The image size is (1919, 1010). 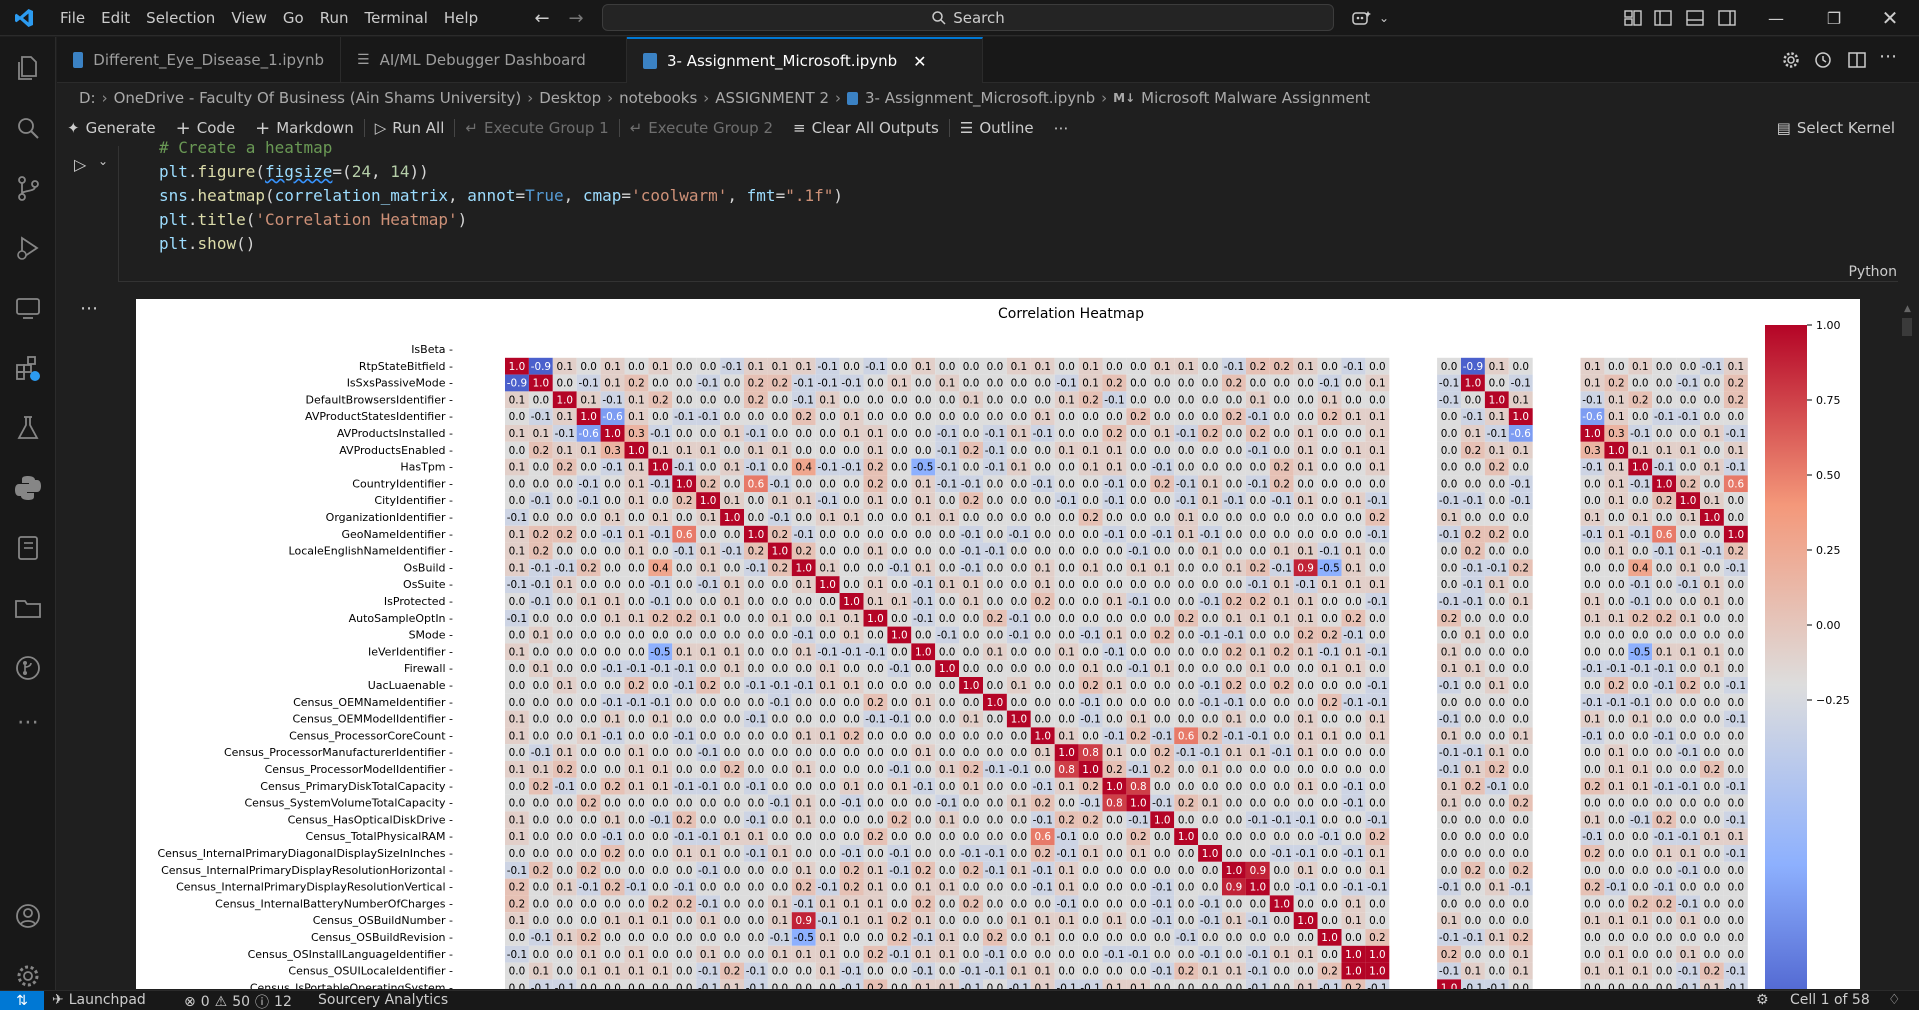 I want to click on add-code-cell-button: + Code, so click(x=206, y=128).